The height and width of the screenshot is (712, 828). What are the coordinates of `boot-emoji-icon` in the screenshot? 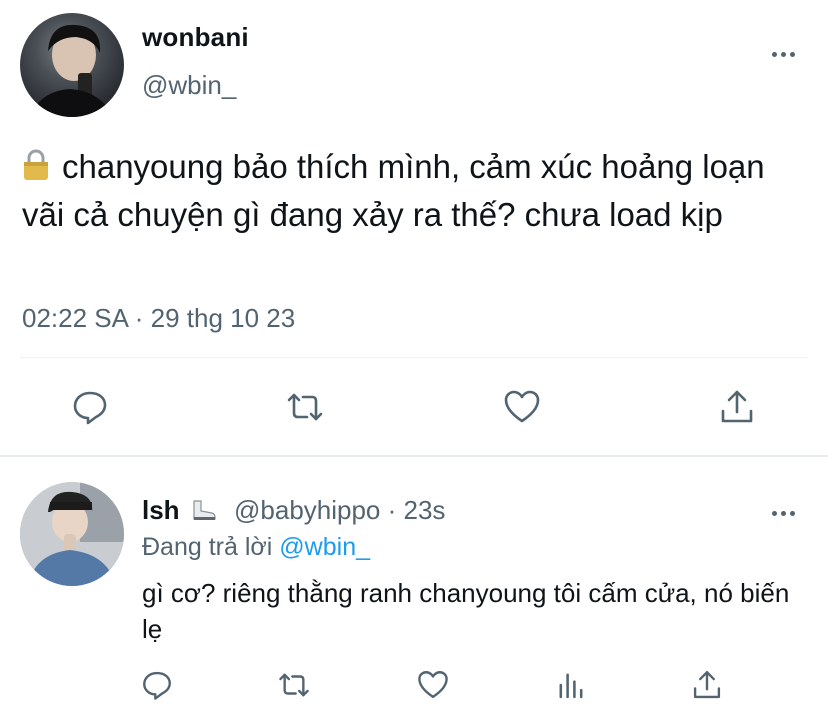 It's located at (203, 510).